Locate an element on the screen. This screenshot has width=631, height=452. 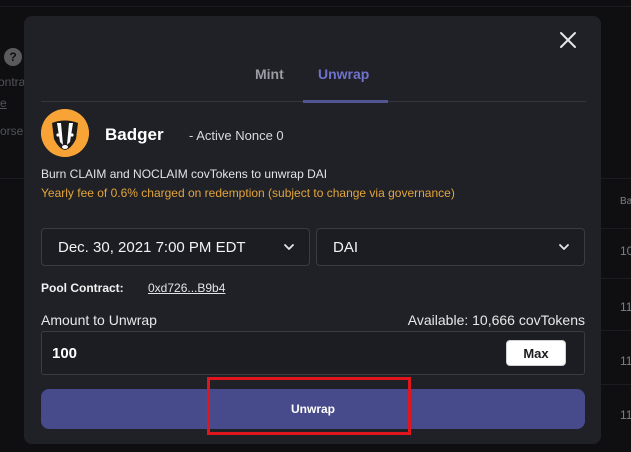
amount-input is located at coordinates (252, 353).